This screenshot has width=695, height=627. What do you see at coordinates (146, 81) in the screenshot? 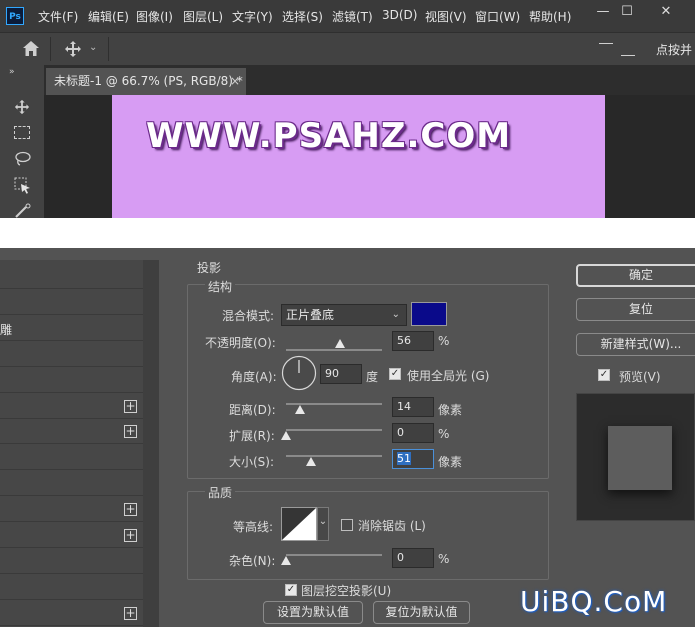
I see `document-tab: 未标题-1 @ 66.7% (PS, RGB/8) * ×` at bounding box center [146, 81].